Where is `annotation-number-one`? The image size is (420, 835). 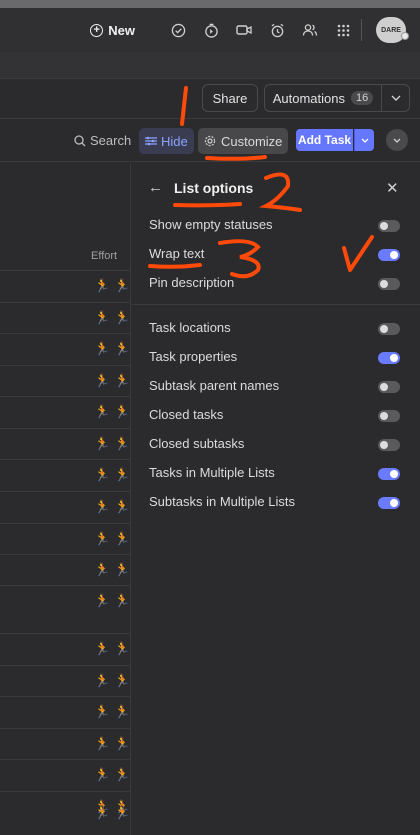
annotation-number-one is located at coordinates (184, 106).